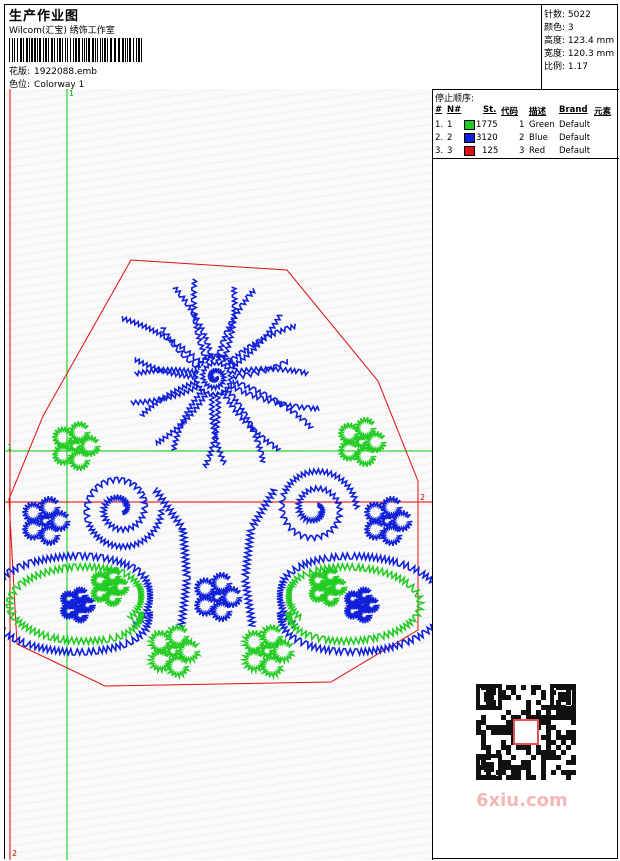 The width and height of the screenshot is (620, 861). Describe the element at coordinates (573, 110) in the screenshot. I see `col-brand: Brand` at that location.